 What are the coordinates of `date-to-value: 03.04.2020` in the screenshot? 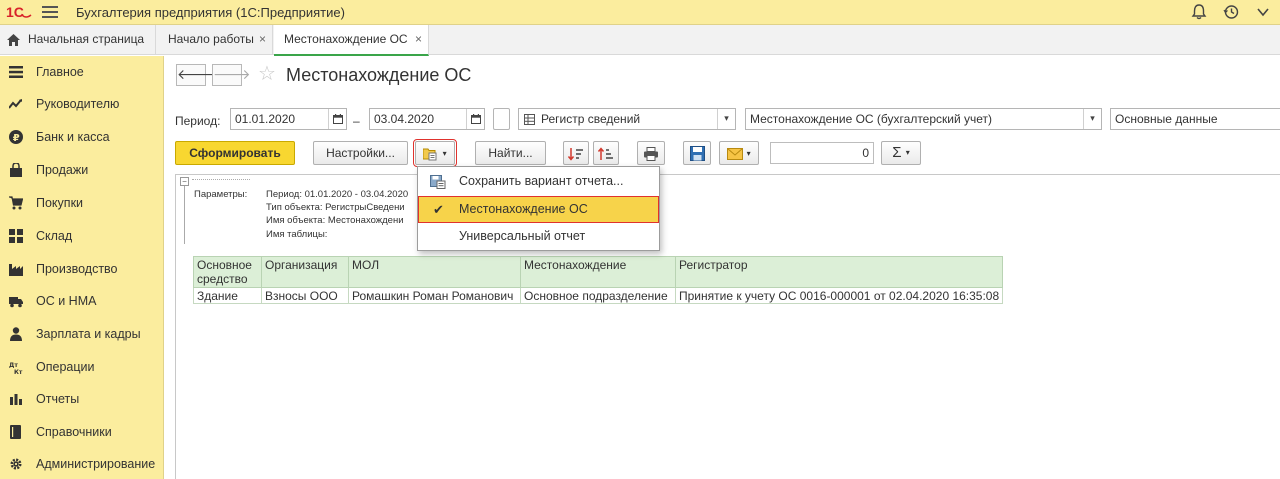 It's located at (404, 119).